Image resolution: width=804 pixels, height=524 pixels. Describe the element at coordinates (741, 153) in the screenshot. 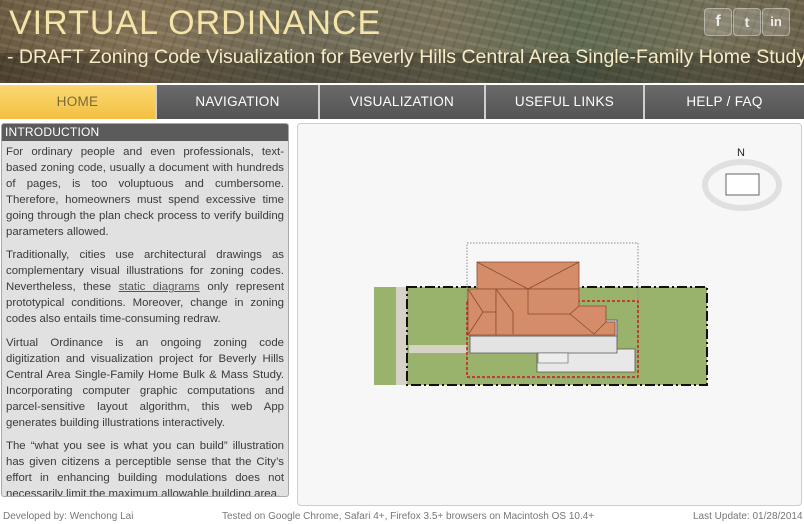

I see `north-label: N` at that location.